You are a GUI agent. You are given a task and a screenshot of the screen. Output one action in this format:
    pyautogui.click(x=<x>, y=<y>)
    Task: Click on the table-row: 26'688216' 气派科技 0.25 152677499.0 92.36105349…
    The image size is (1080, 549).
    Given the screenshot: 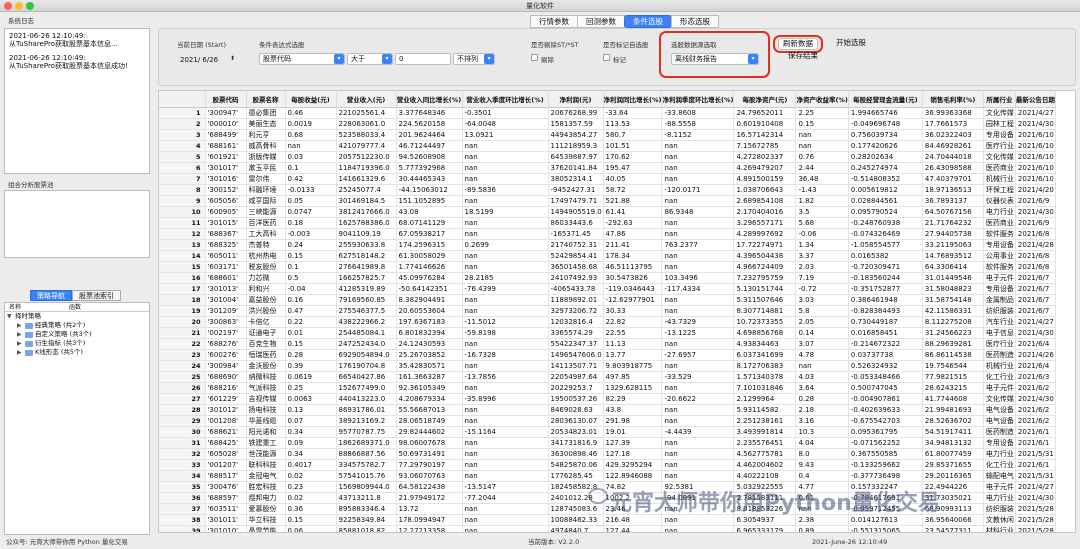 What is the action you would take?
    pyautogui.click(x=607, y=388)
    